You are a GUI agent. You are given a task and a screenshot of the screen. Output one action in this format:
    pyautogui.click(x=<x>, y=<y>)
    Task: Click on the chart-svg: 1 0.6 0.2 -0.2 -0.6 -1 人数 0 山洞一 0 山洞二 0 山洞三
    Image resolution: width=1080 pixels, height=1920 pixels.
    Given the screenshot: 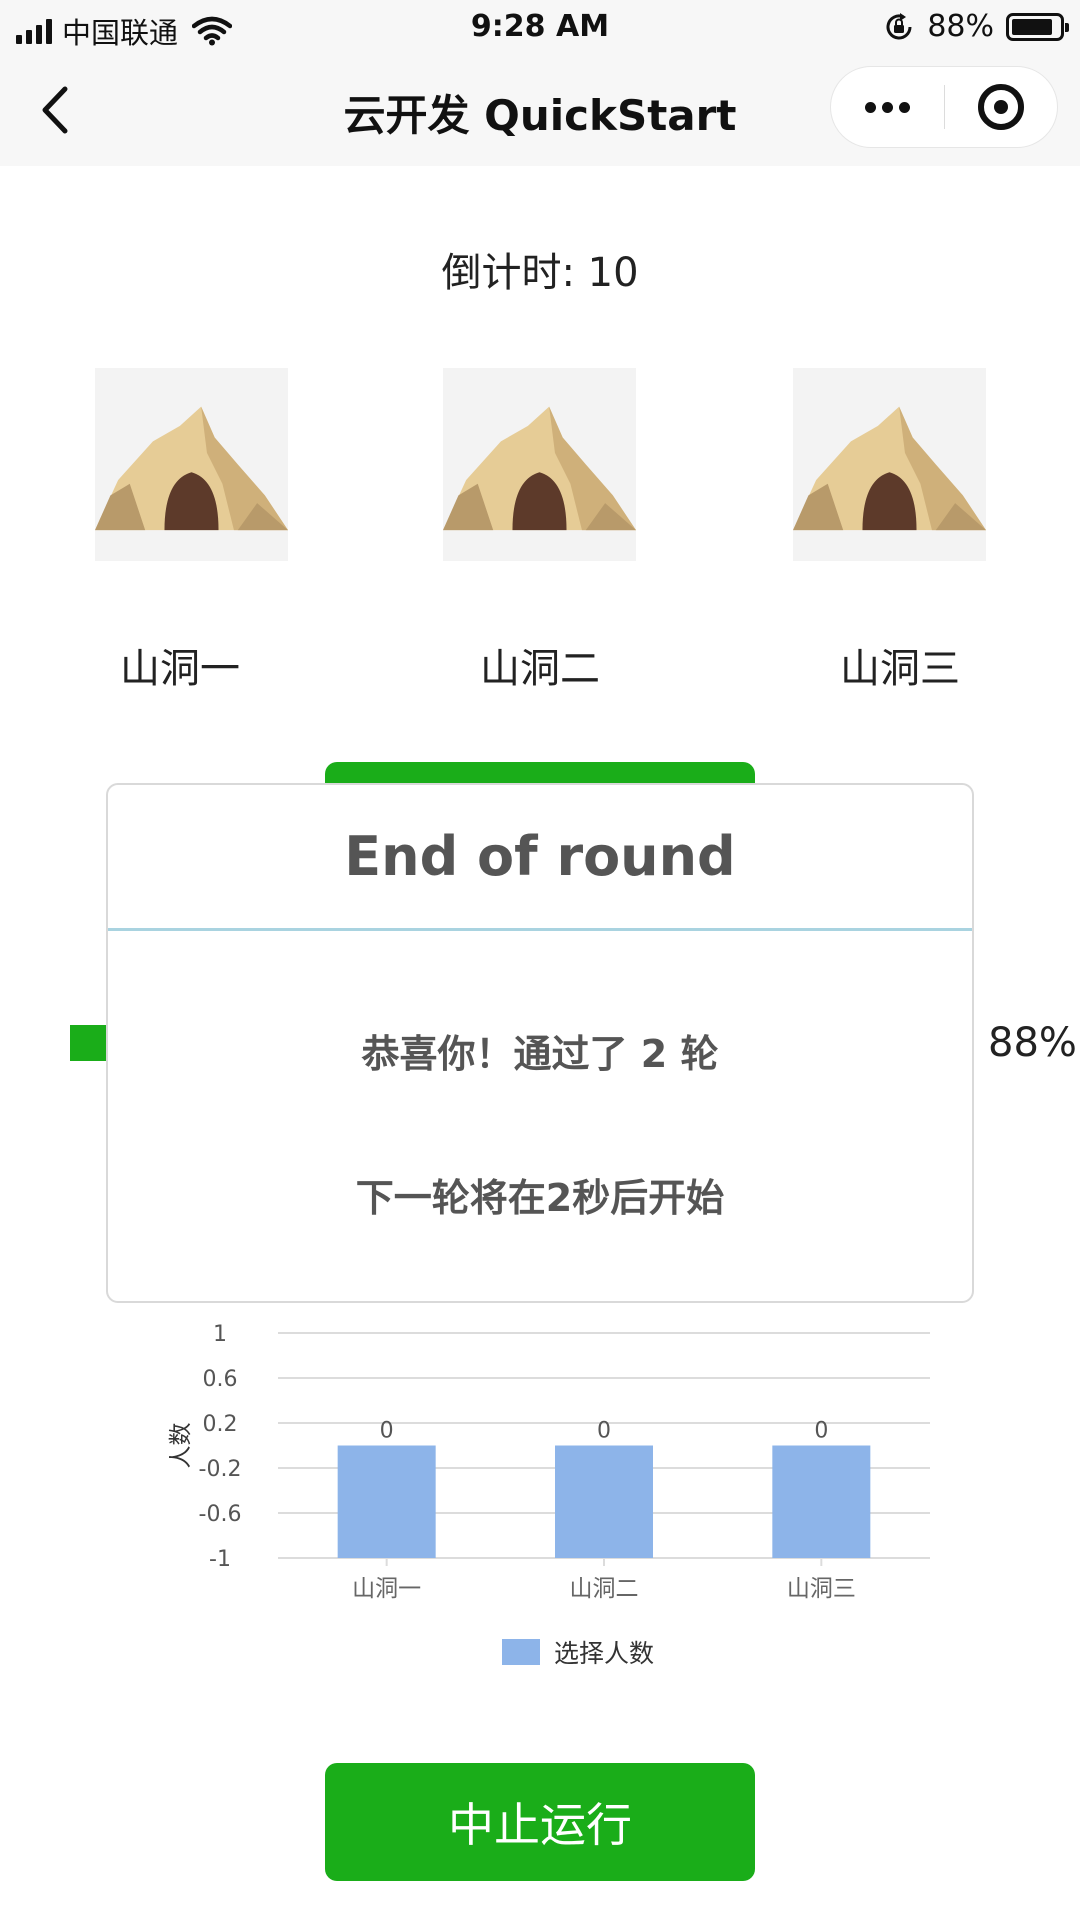 What is the action you would take?
    pyautogui.click(x=549, y=1462)
    